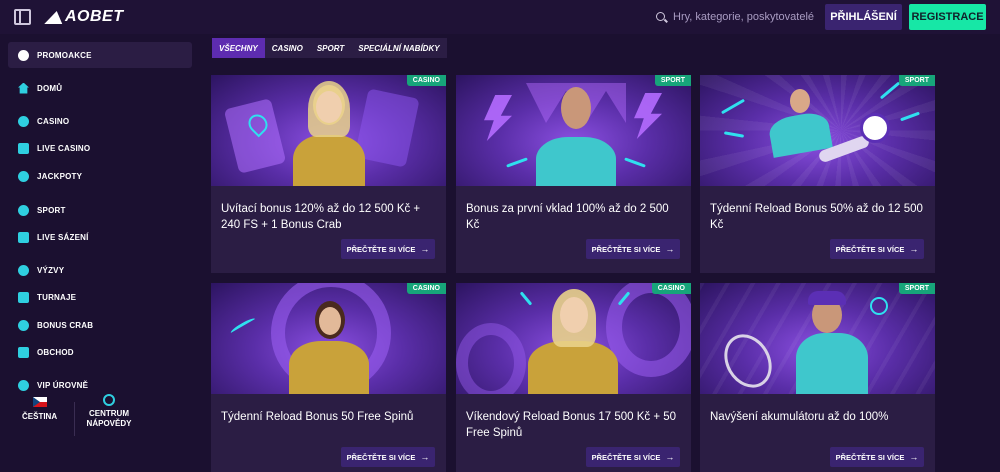 The width and height of the screenshot is (1000, 472). What do you see at coordinates (23, 176) in the screenshot?
I see `clover-icon` at bounding box center [23, 176].